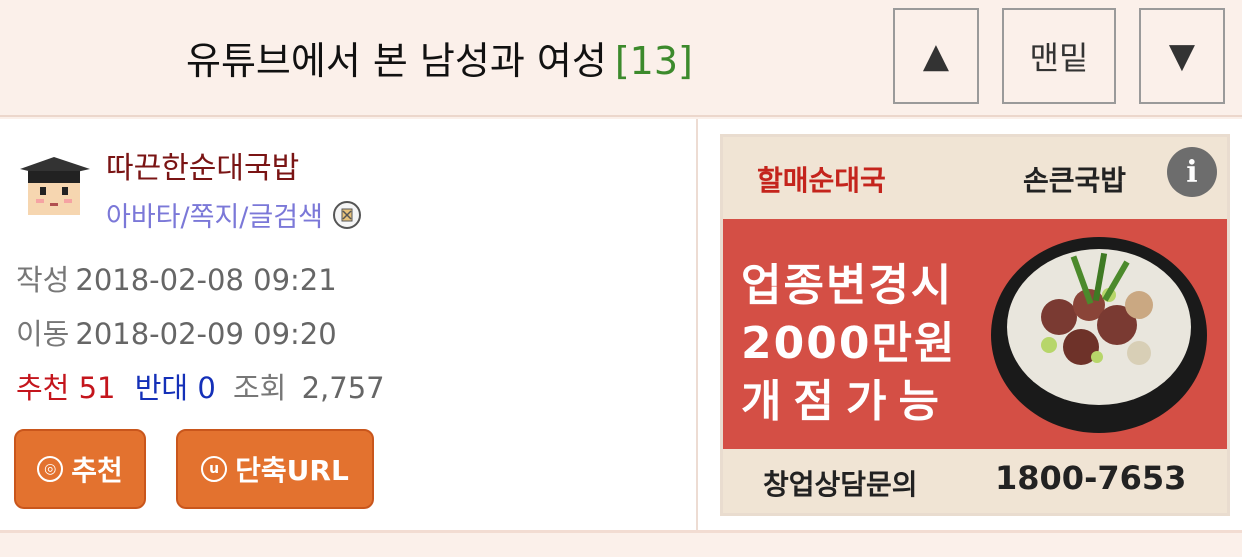  I want to click on author-links-text: 아바타/쪽지/글검색, so click(214, 214).